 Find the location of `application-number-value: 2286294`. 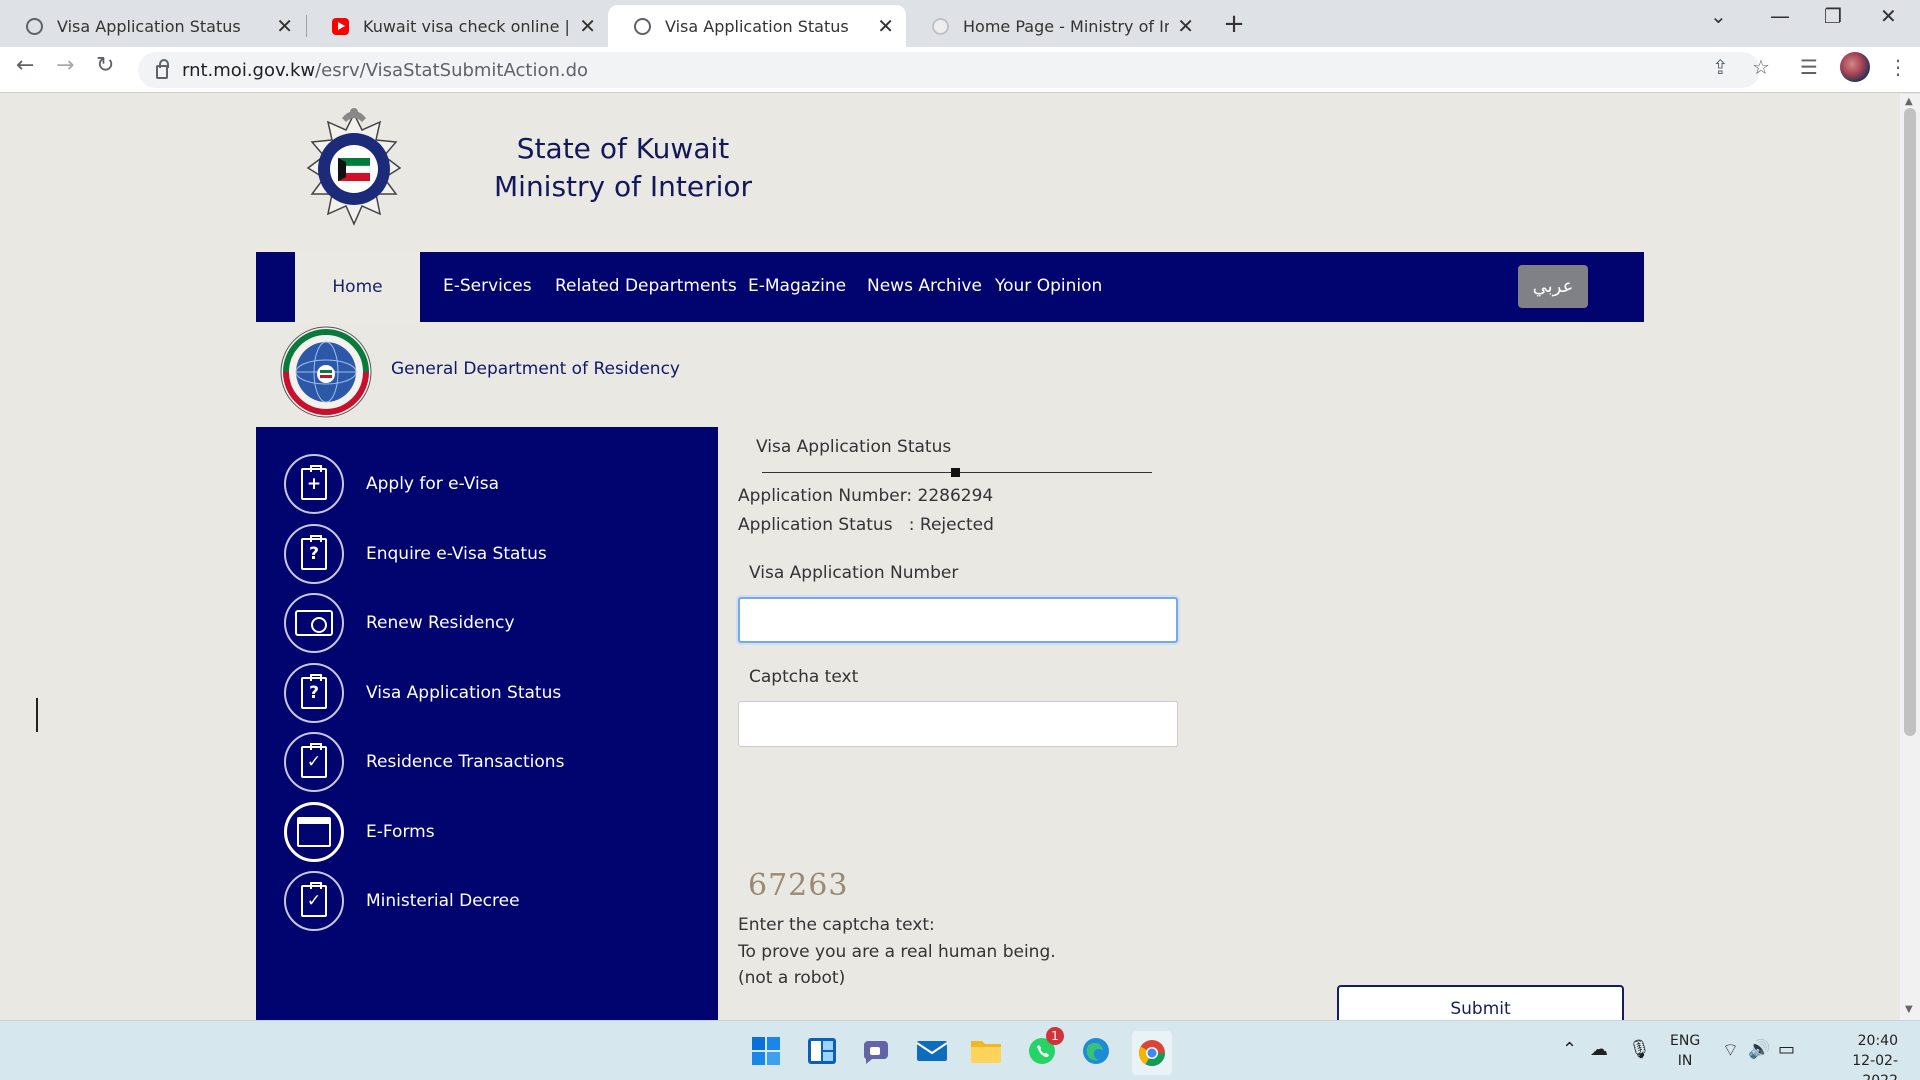

application-number-value: 2286294 is located at coordinates (955, 496).